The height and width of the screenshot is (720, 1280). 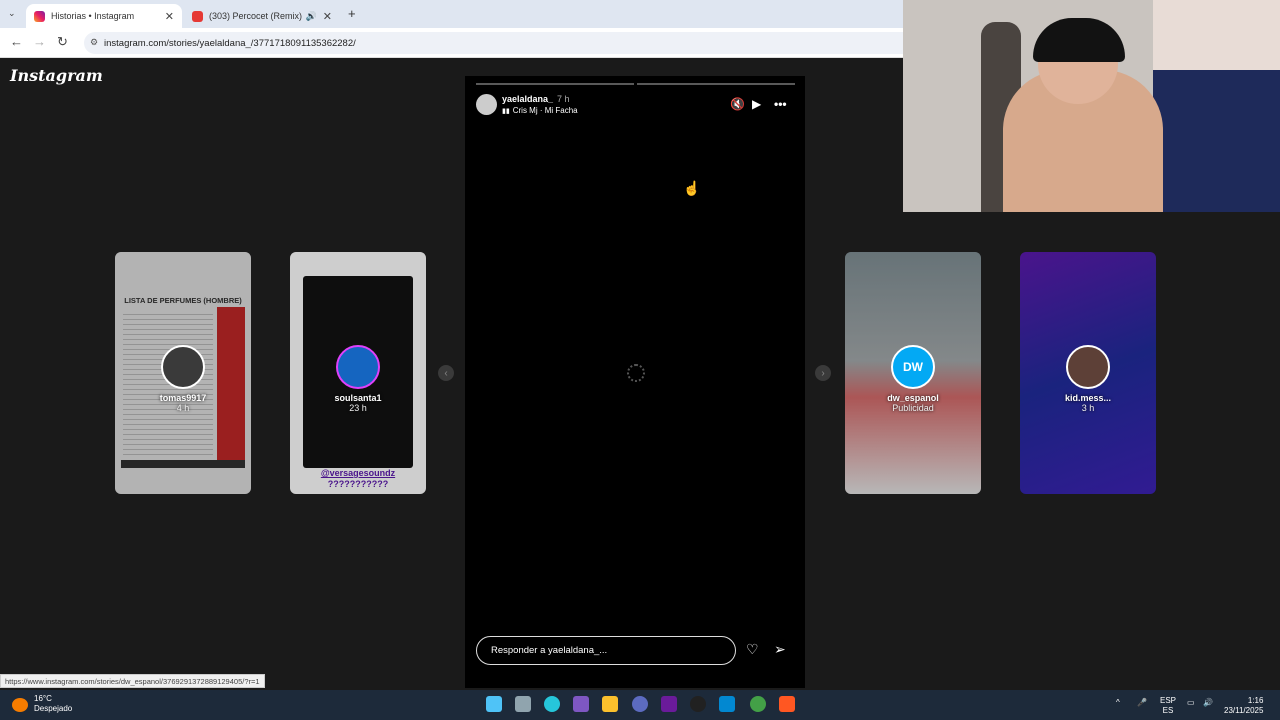 I want to click on clock-date: 23/11/2025, so click(x=1244, y=710).